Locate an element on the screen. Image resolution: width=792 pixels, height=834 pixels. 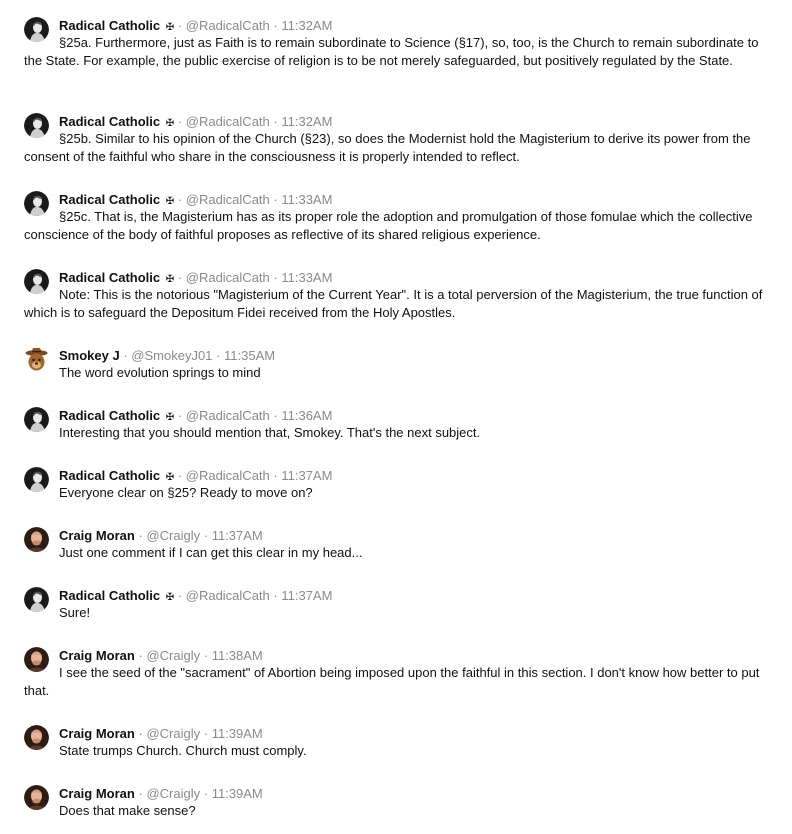
message-header: Craig Moran · @Craigly · 11:38AM is located at coordinates (161, 656).